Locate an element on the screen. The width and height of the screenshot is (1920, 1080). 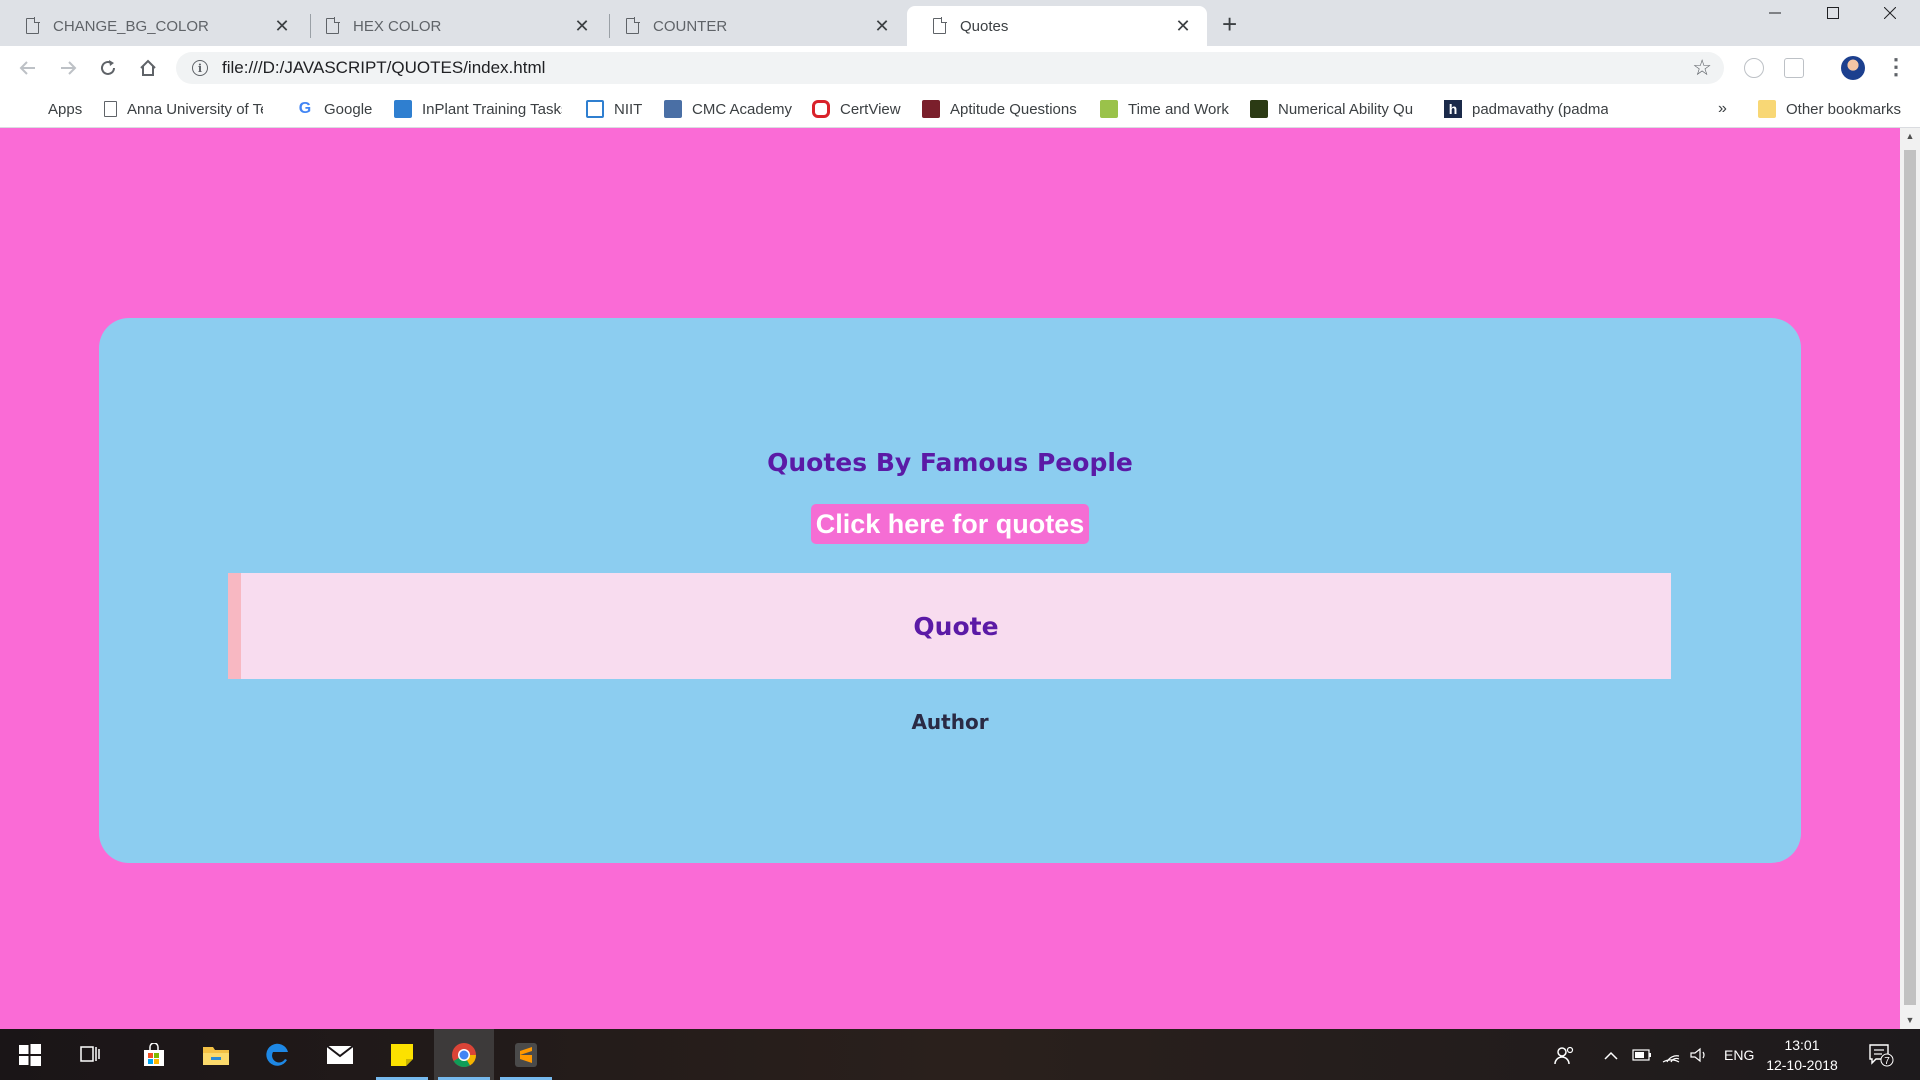
google-icon: G is located at coordinates (305, 108).